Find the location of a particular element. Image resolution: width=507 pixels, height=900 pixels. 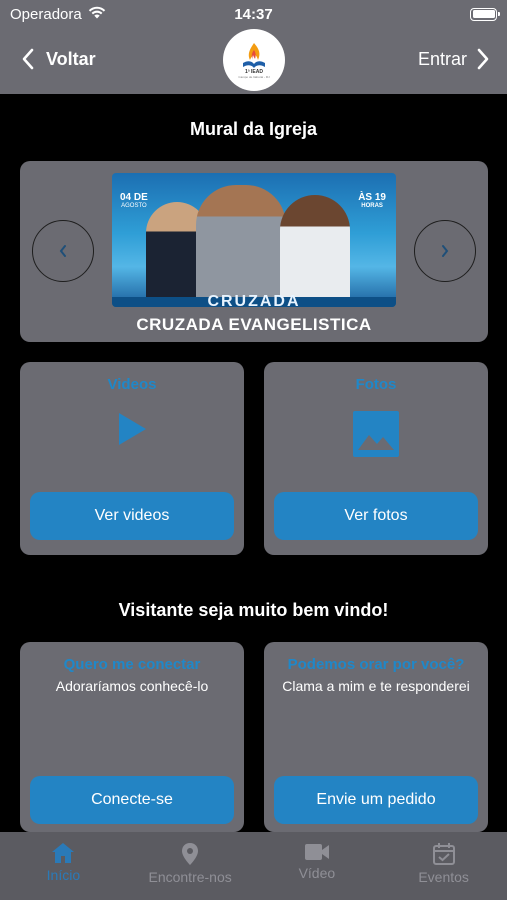

banner-day: 04 DE is located at coordinates (134, 197).